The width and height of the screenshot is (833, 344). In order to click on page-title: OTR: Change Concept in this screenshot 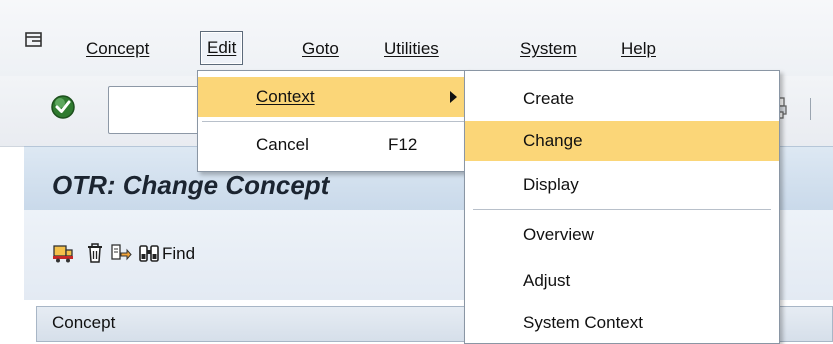, I will do `click(191, 185)`.